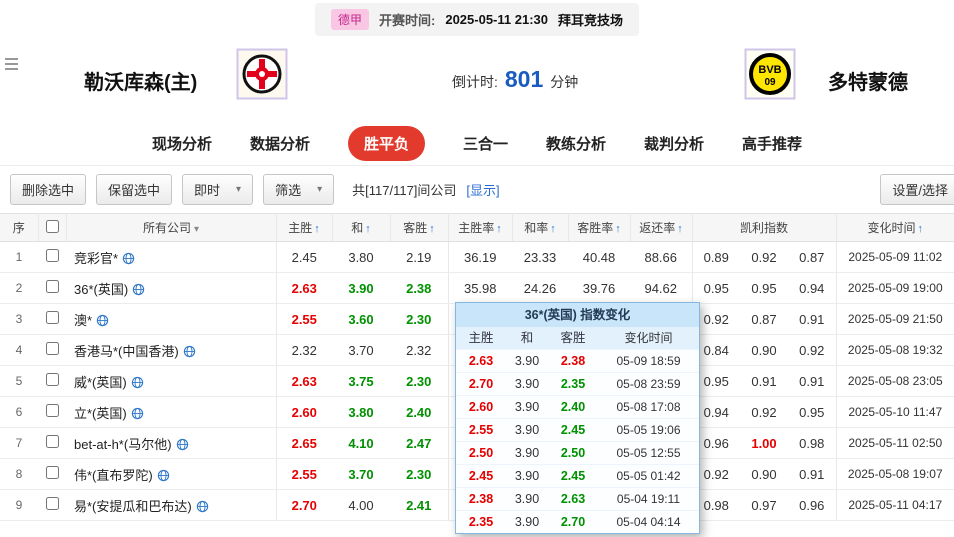 The height and width of the screenshot is (537, 954). Describe the element at coordinates (661, 227) in the screenshot. I see `col-return-rate: 返还率 ↑` at that location.